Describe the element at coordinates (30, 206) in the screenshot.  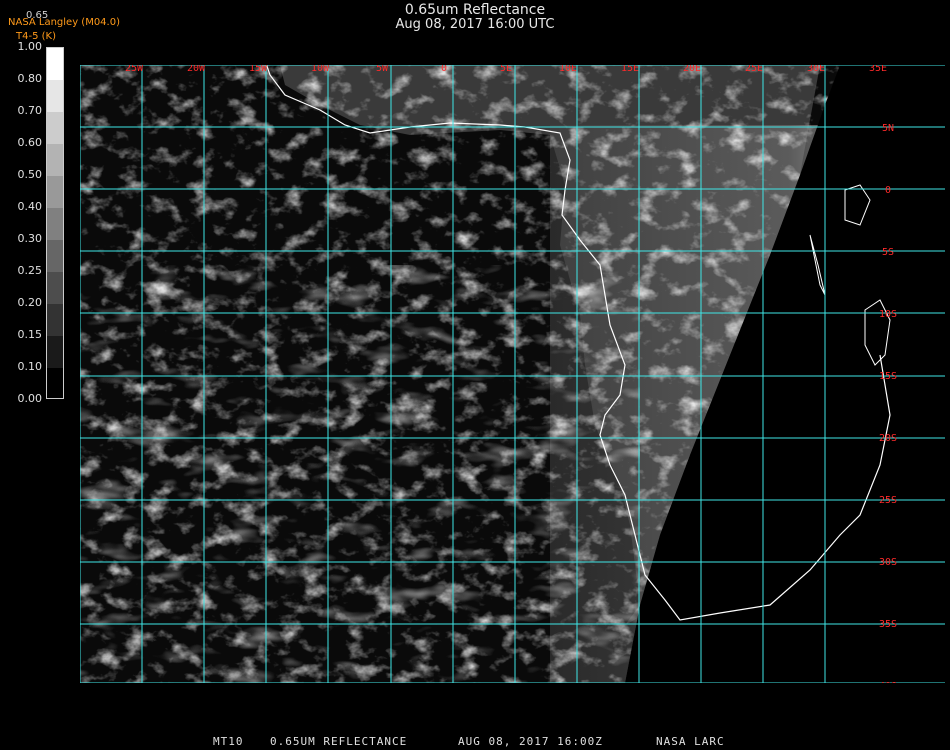
I see `colorbar-tick-label: 0.40` at that location.